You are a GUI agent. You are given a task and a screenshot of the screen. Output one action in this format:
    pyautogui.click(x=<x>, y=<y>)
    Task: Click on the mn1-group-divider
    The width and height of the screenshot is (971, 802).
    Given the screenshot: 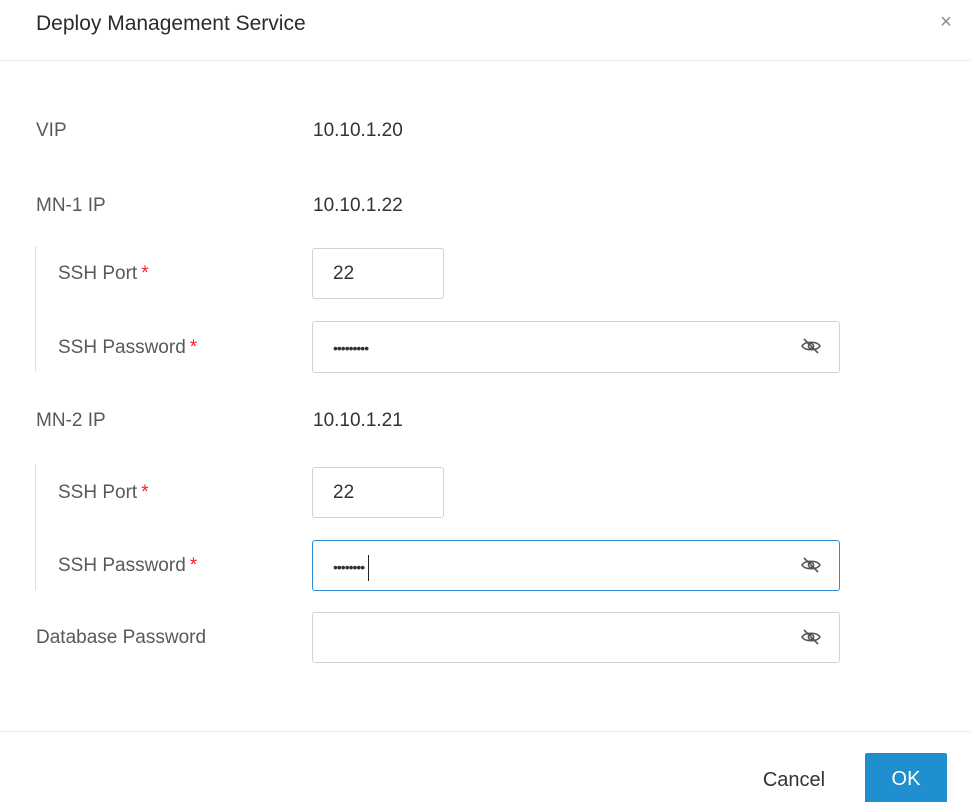 What is the action you would take?
    pyautogui.click(x=35, y=309)
    